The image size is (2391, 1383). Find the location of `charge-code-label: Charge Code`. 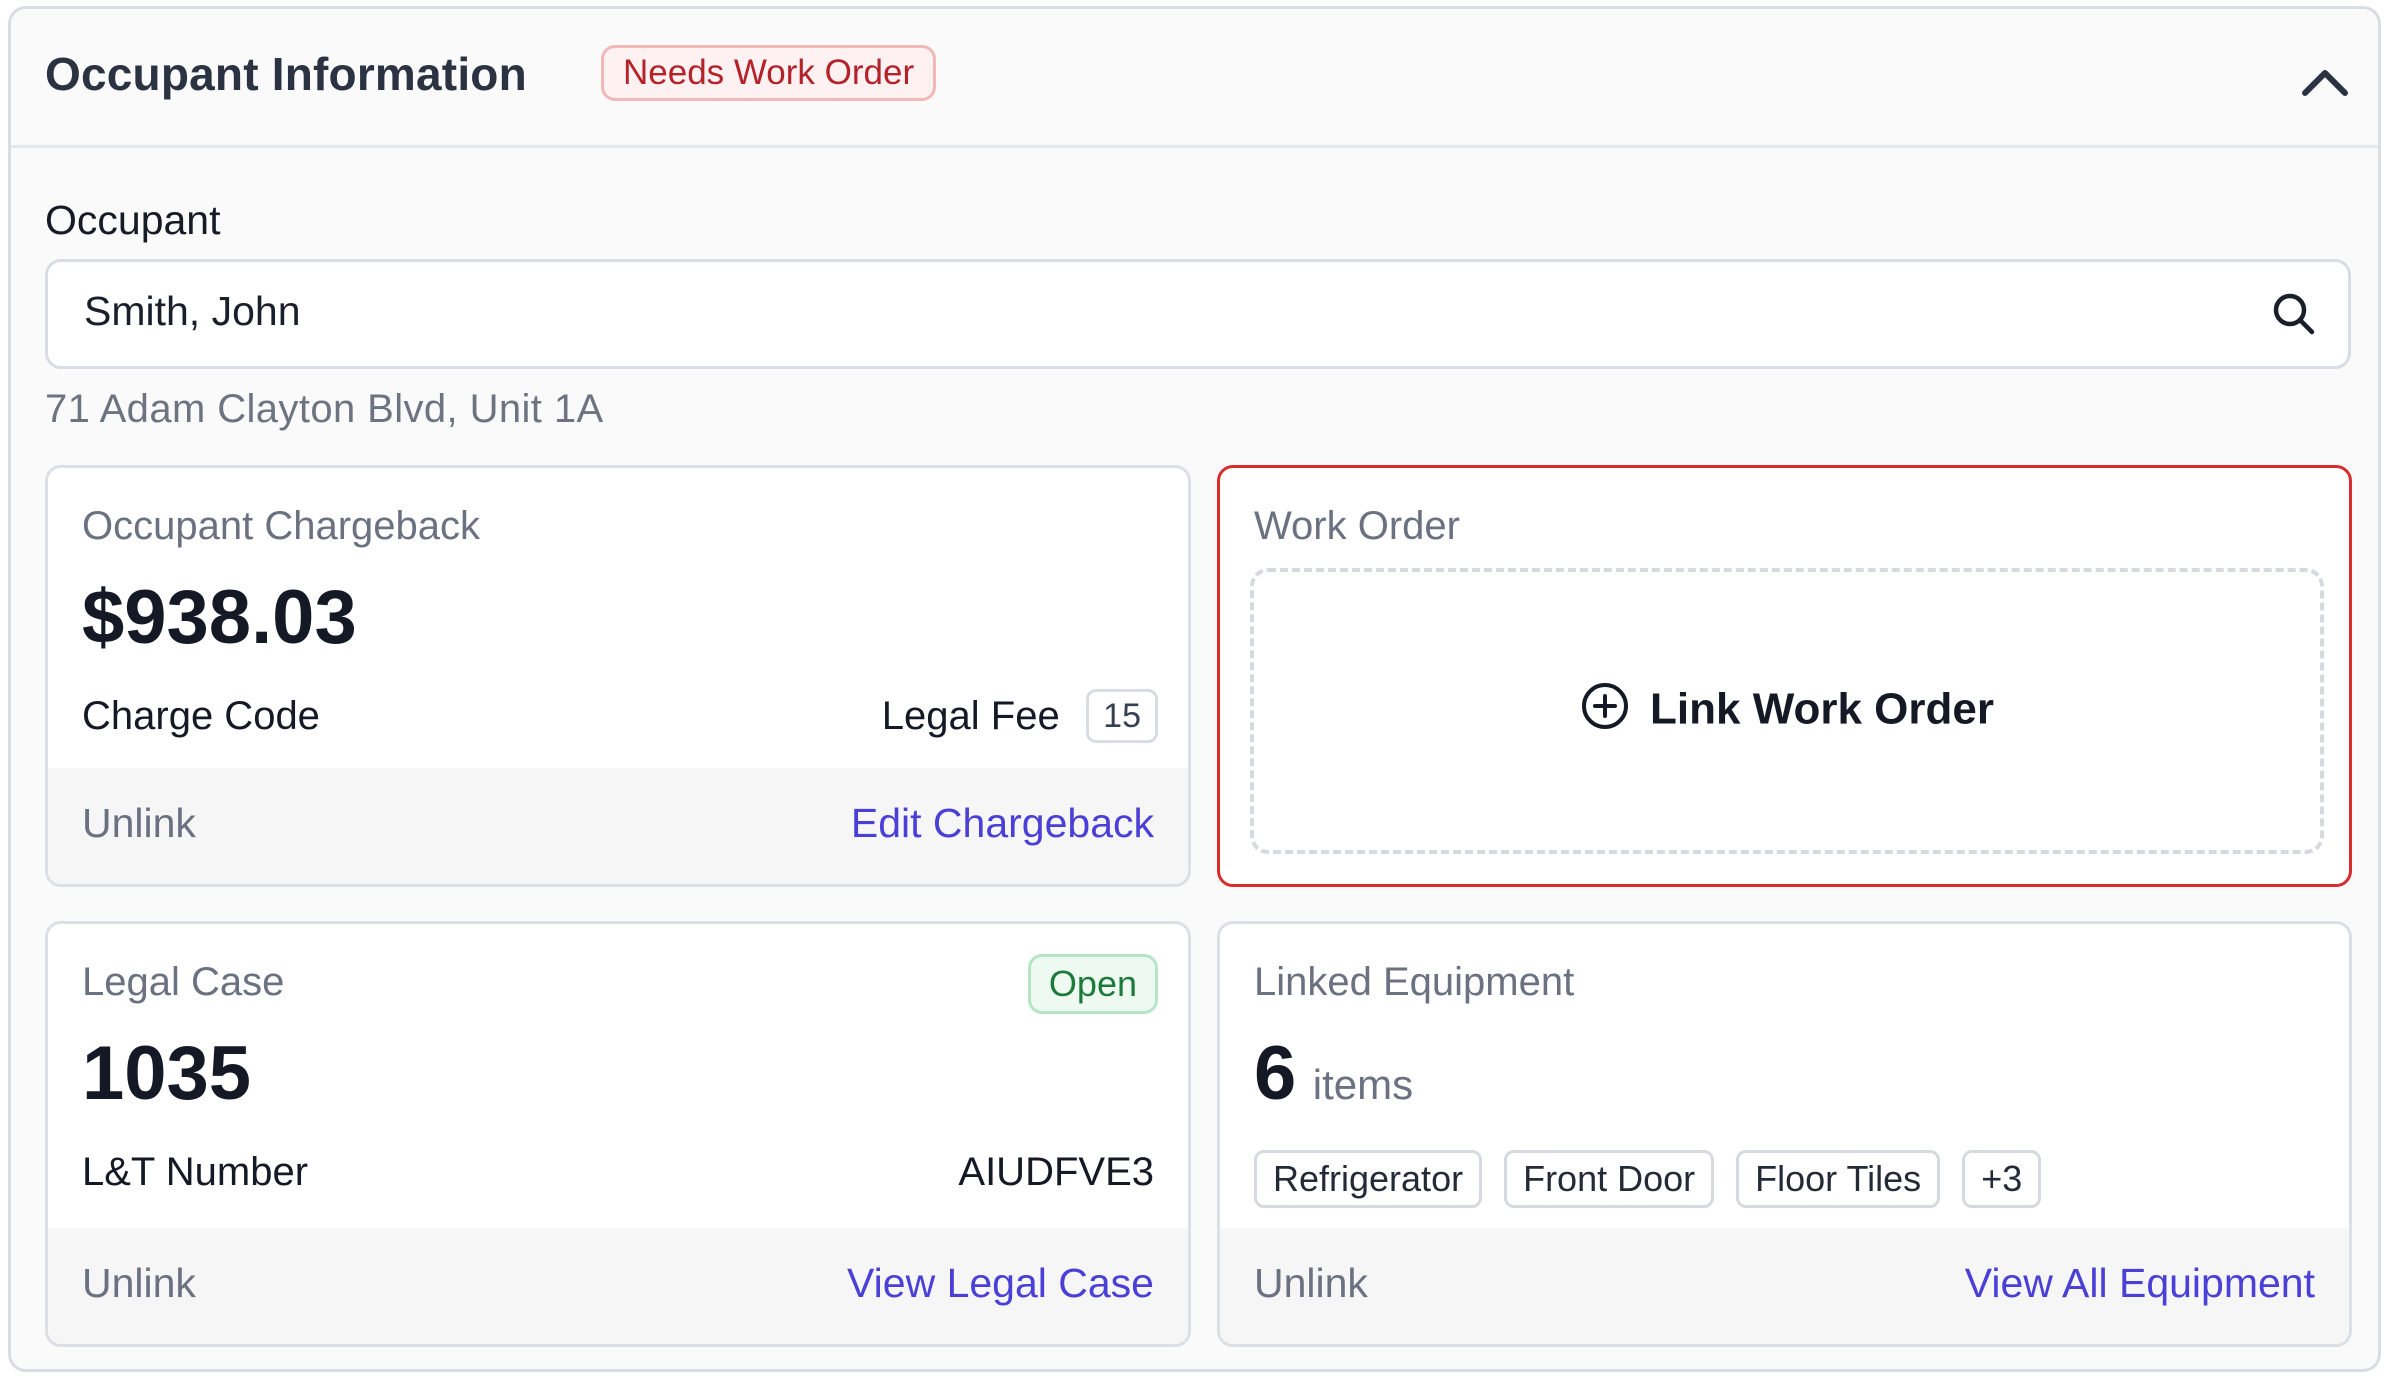

charge-code-label: Charge Code is located at coordinates (201, 716).